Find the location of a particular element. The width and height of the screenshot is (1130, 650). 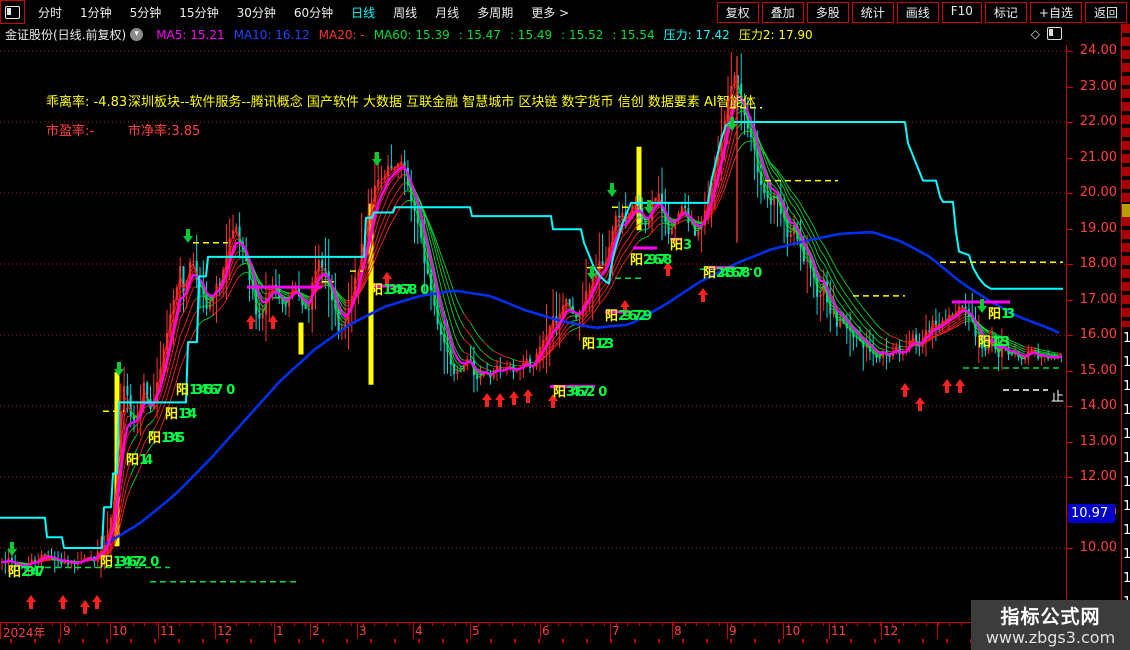

month-label: 10 is located at coordinates (793, 631).